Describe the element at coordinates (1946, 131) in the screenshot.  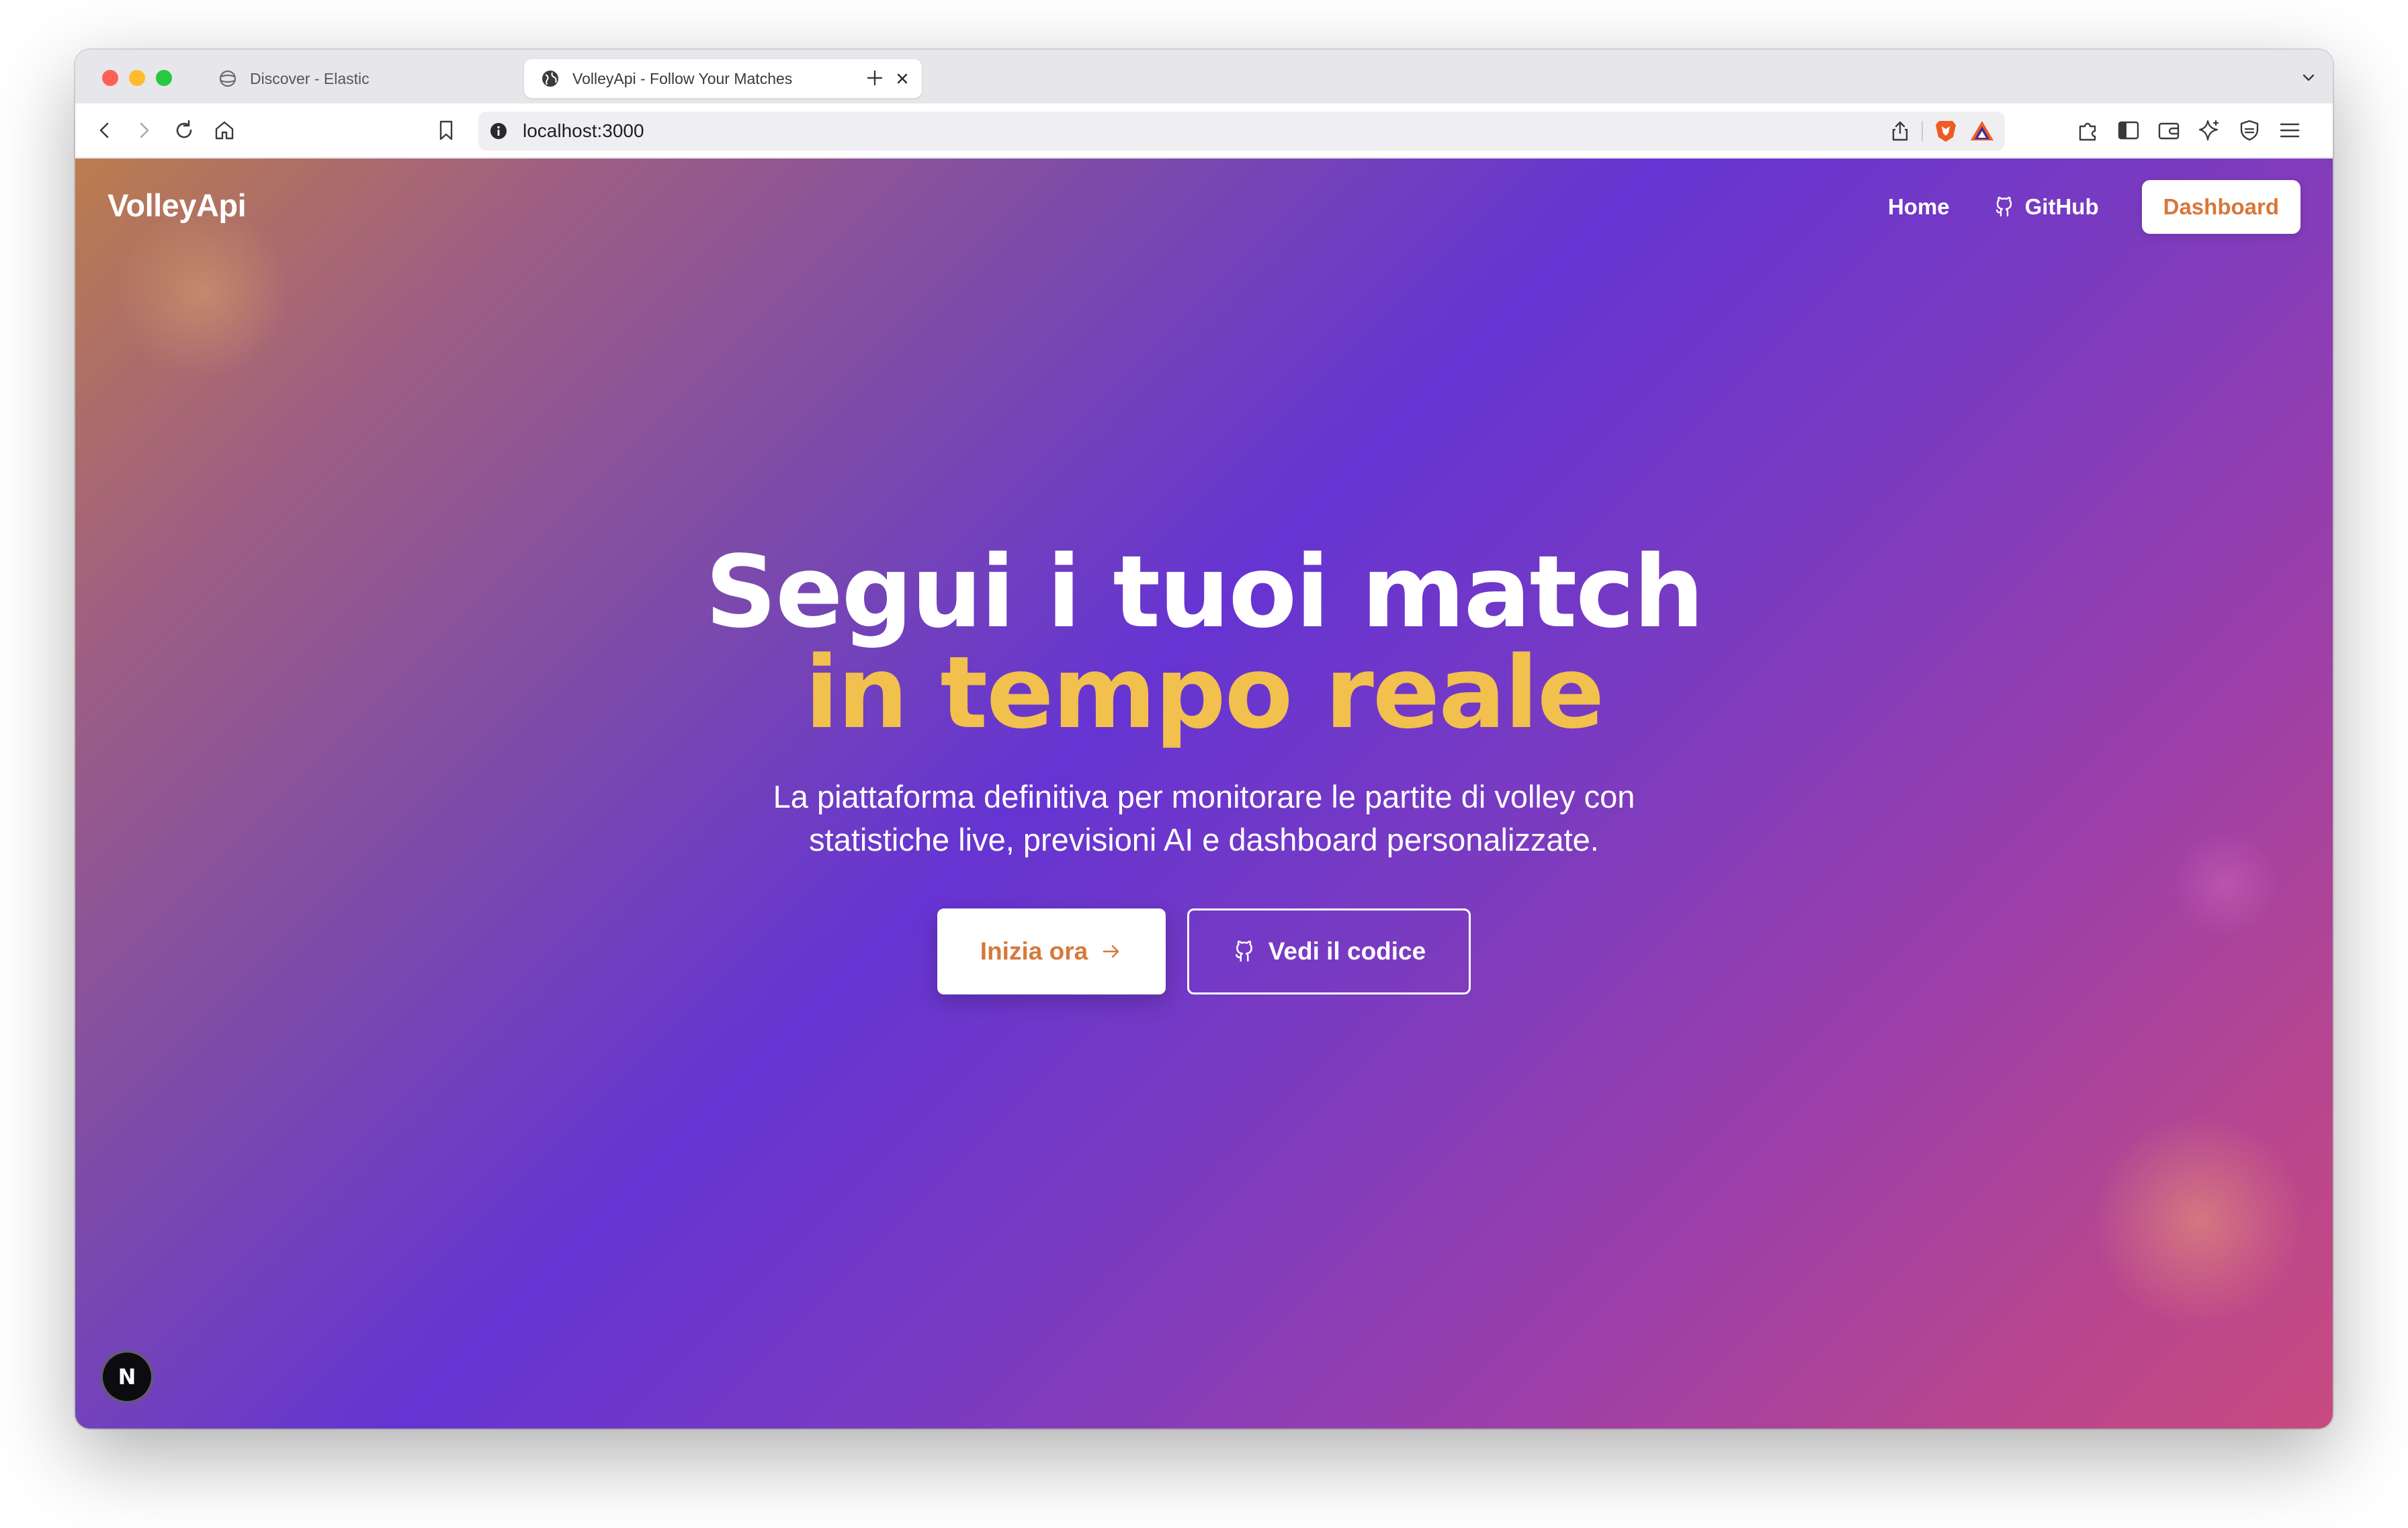
I see `brave-shields-icon` at that location.